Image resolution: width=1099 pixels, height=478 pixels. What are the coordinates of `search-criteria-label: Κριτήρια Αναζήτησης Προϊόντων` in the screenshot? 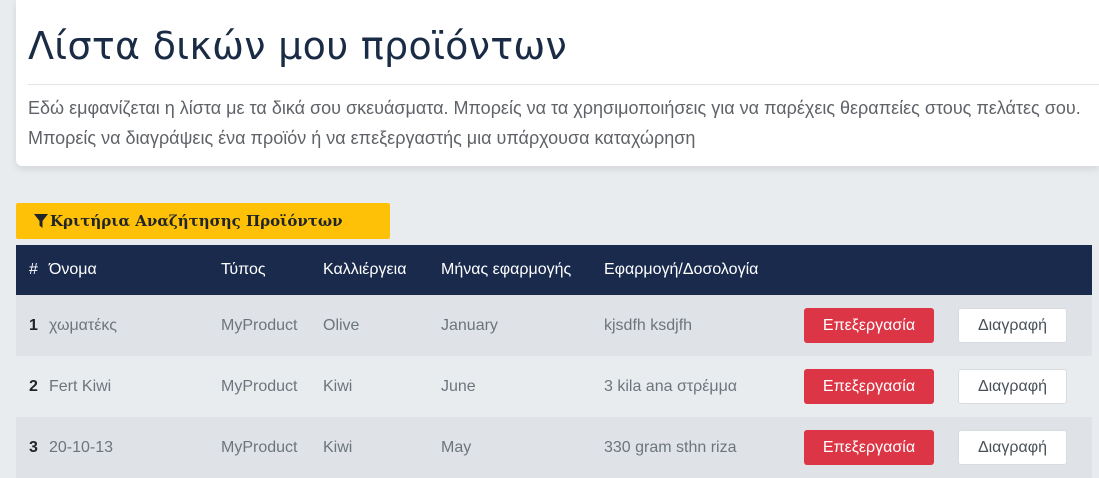 It's located at (196, 221).